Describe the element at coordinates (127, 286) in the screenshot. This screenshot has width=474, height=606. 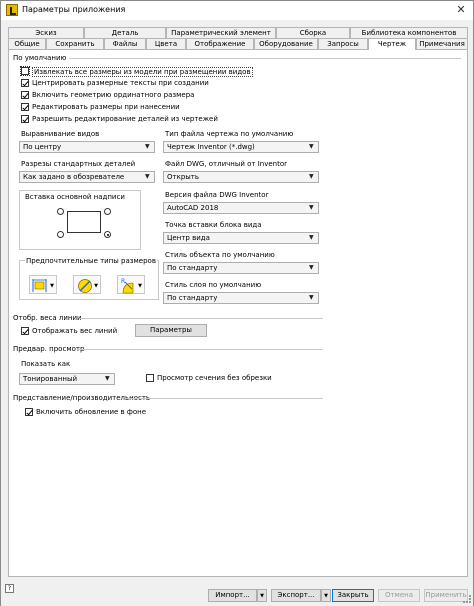
I see `radius-dimension-icon: R` at that location.